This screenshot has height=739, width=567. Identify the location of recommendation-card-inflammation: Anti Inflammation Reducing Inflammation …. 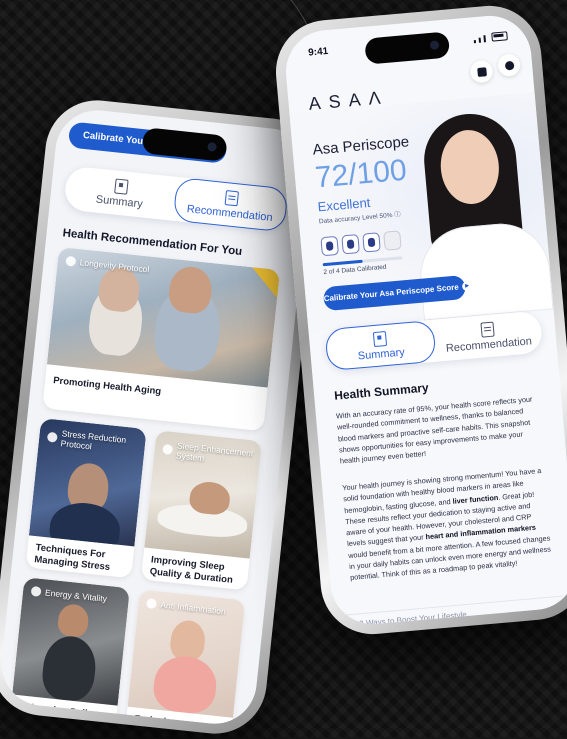
(185, 658).